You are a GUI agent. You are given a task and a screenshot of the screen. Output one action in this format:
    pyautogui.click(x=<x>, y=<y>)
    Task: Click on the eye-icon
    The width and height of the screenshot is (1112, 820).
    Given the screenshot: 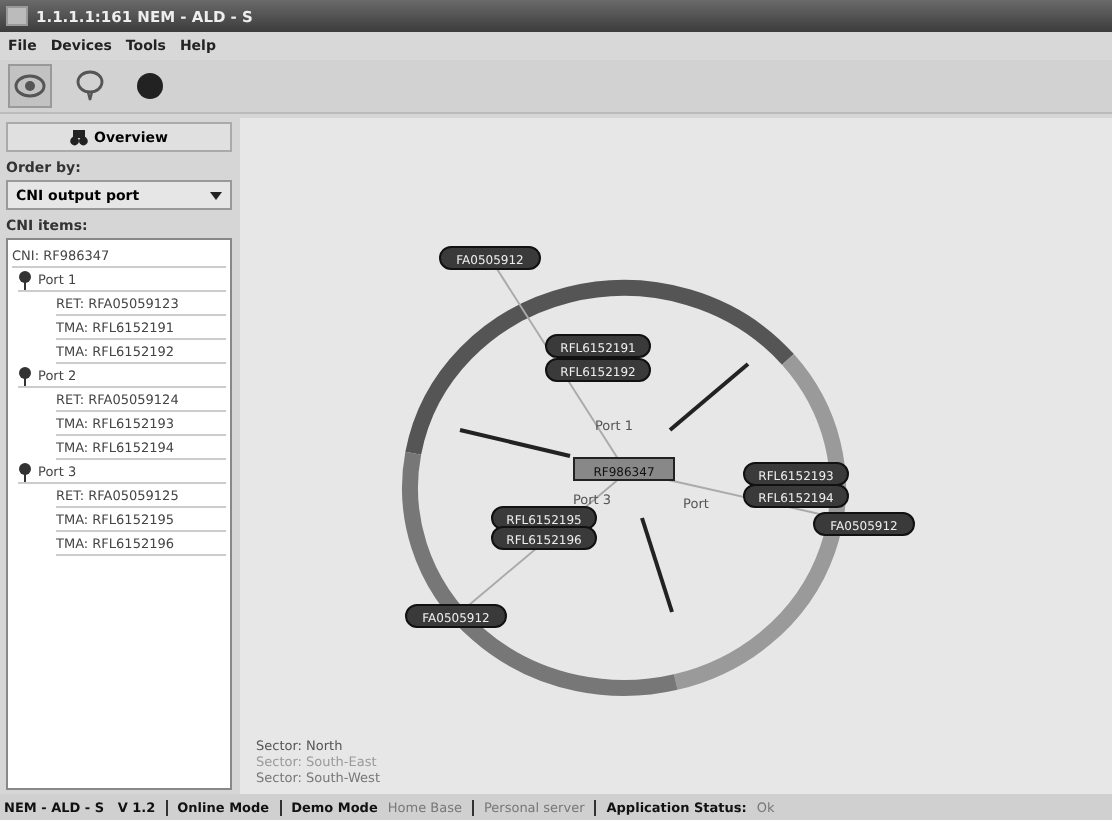 What is the action you would take?
    pyautogui.click(x=30, y=86)
    